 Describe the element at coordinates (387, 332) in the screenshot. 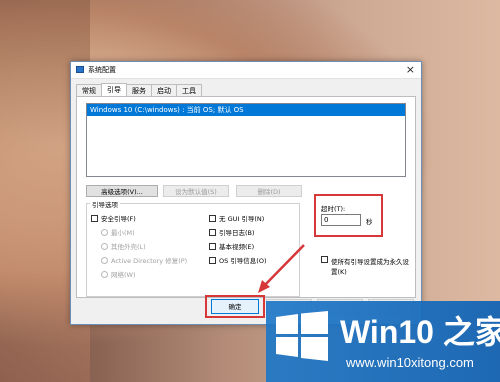

I see `brand-main: Win10` at that location.